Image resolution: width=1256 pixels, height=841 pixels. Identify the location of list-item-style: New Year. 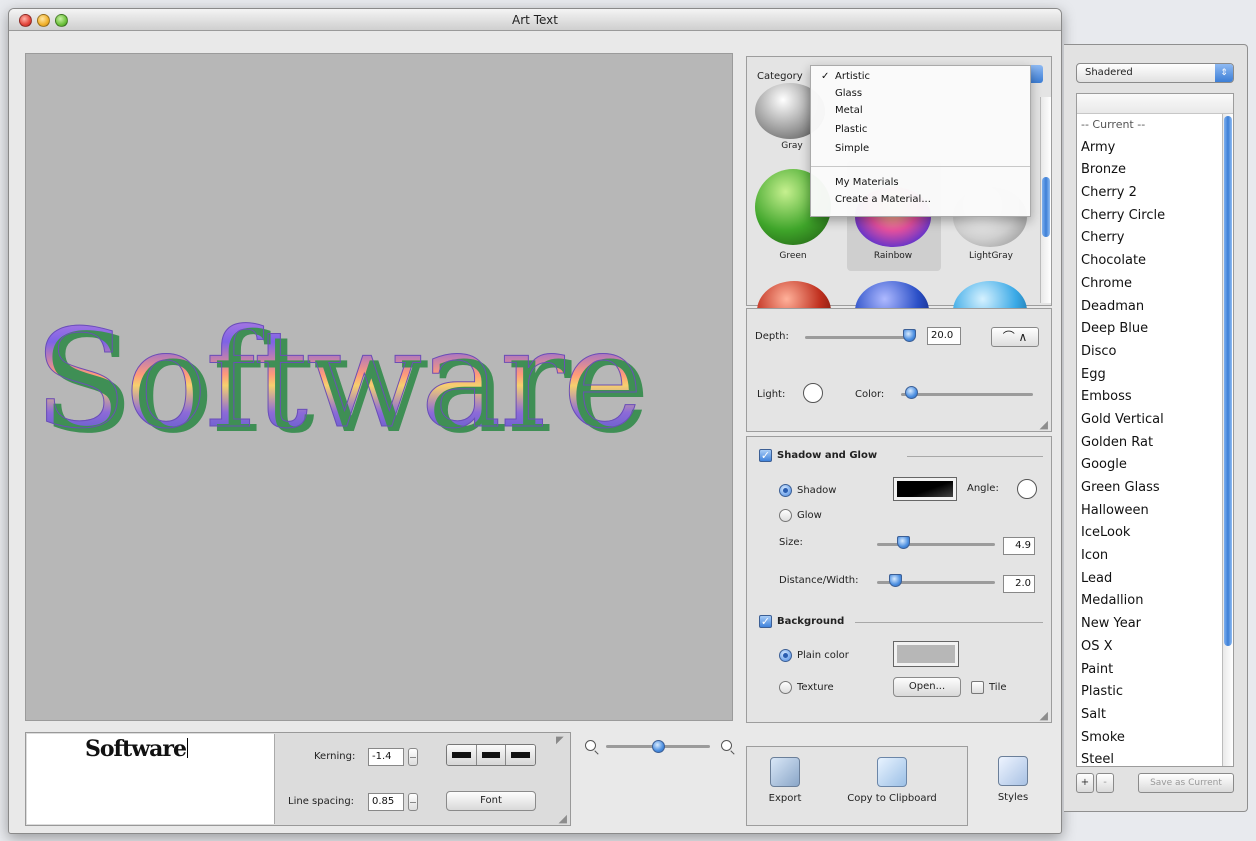
(1155, 624).